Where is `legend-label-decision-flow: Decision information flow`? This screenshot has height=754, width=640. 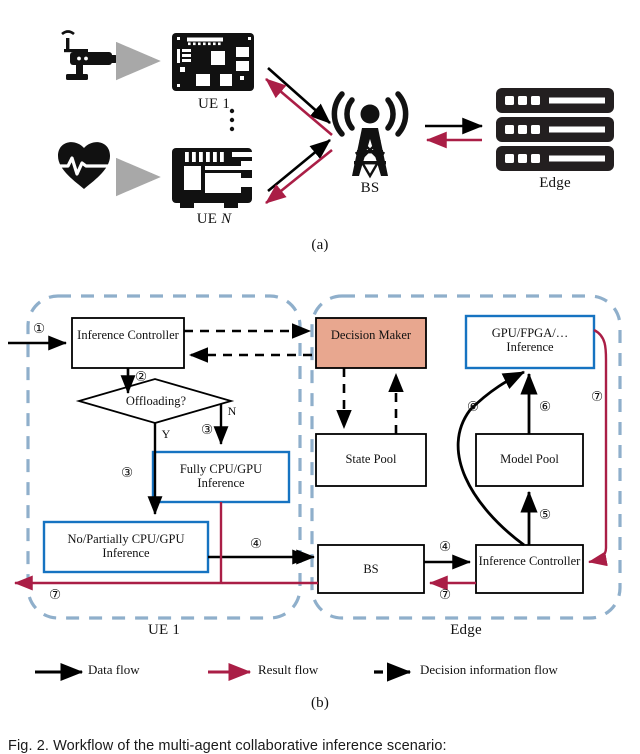 legend-label-decision-flow: Decision information flow is located at coordinates (489, 669).